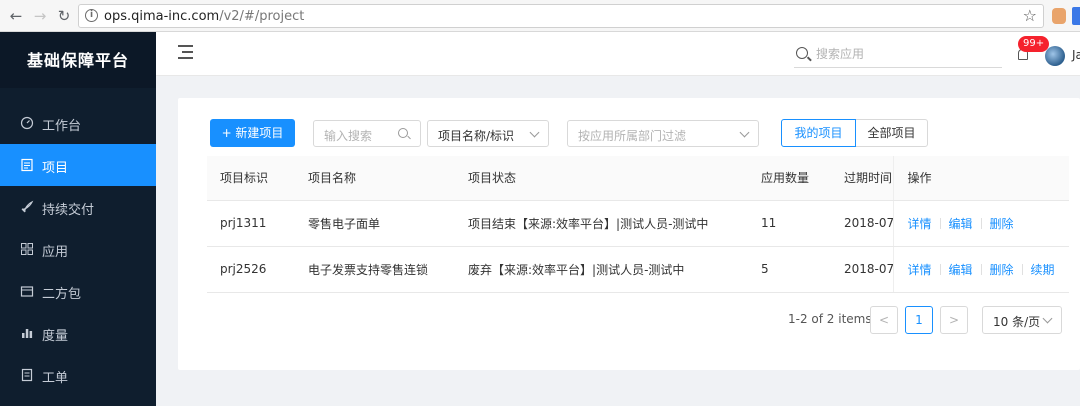 The width and height of the screenshot is (1080, 406). What do you see at coordinates (55, 336) in the screenshot?
I see `sidebar-item-label: 度量` at bounding box center [55, 336].